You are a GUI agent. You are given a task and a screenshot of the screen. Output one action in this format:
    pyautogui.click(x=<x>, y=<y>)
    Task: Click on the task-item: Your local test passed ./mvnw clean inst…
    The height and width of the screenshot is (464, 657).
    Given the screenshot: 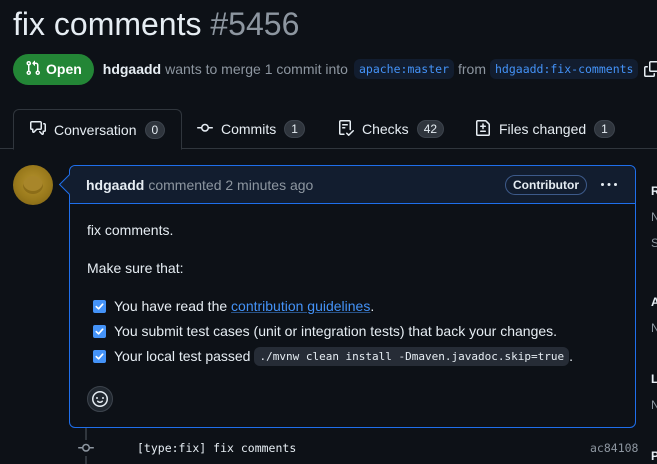 What is the action you would take?
    pyautogui.click(x=333, y=356)
    